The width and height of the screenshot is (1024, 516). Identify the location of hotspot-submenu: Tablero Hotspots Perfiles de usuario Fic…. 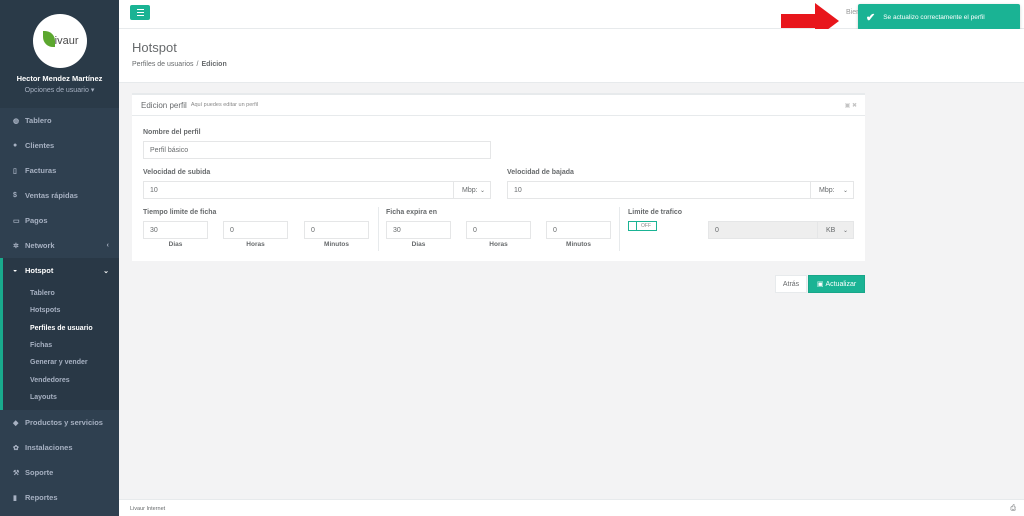
(59, 347).